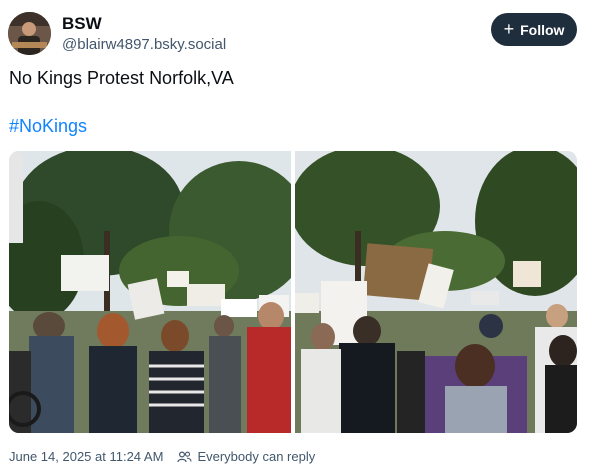  I want to click on avatar, so click(29, 33).